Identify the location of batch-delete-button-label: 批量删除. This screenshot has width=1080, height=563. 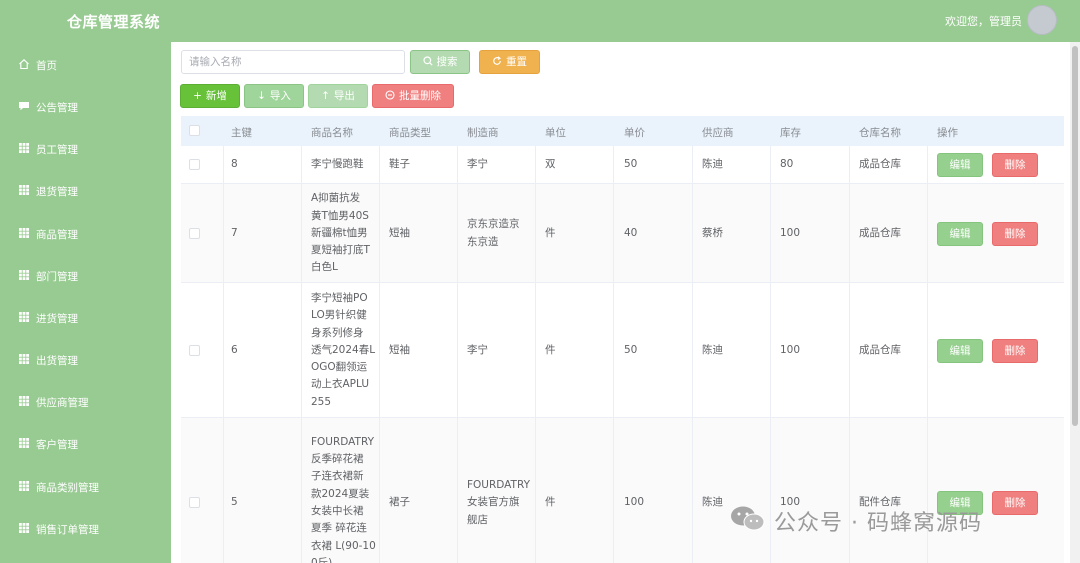
(420, 96).